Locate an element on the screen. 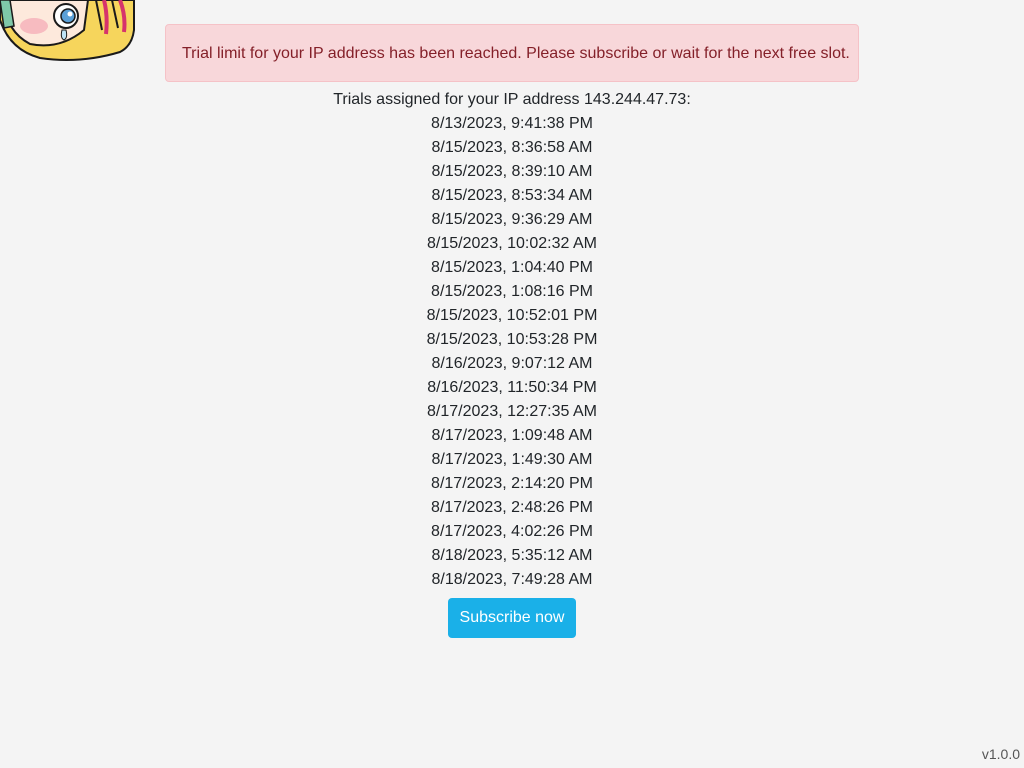  trial-entry: 8/17/2023, 2:14:20 PM is located at coordinates (512, 483).